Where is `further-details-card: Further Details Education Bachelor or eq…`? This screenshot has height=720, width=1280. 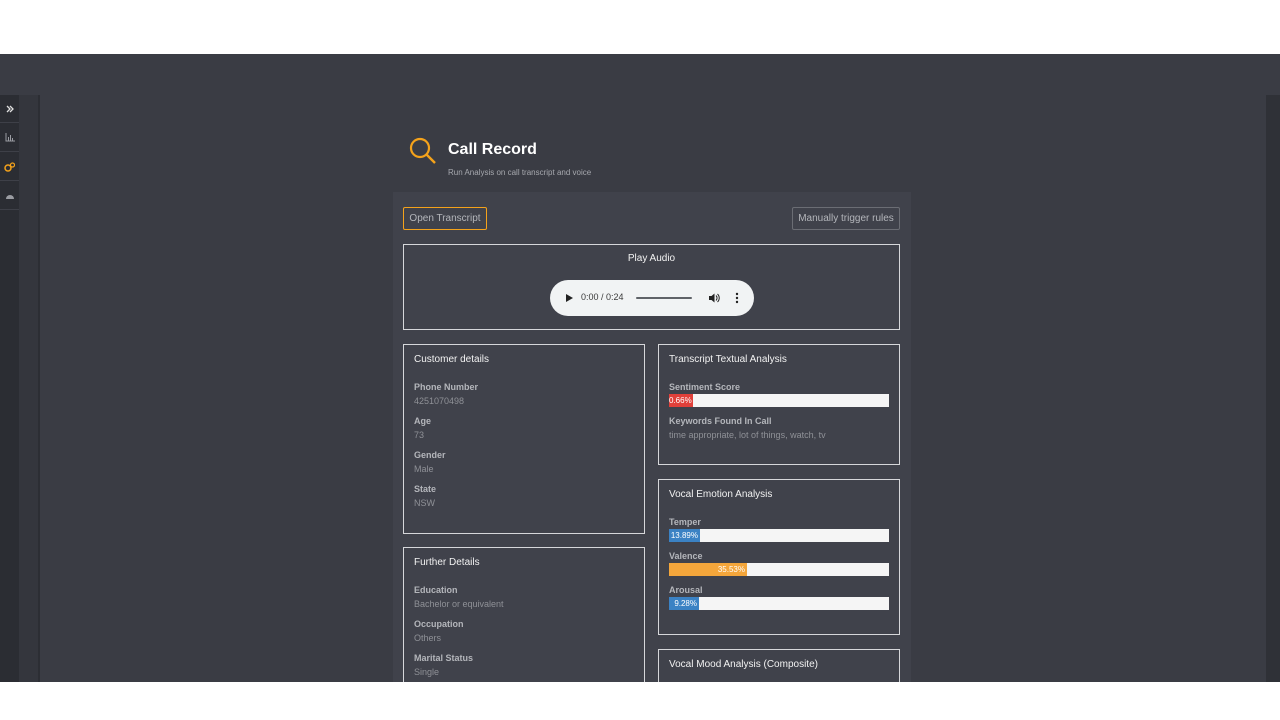 further-details-card: Further Details Education Bachelor or eq… is located at coordinates (524, 614).